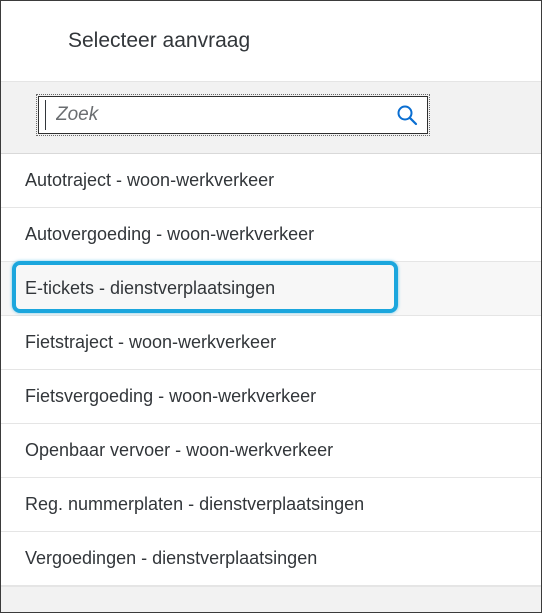 The height and width of the screenshot is (613, 542). Describe the element at coordinates (271, 41) in the screenshot. I see `dialog-header: Selecteer aanvraag` at that location.